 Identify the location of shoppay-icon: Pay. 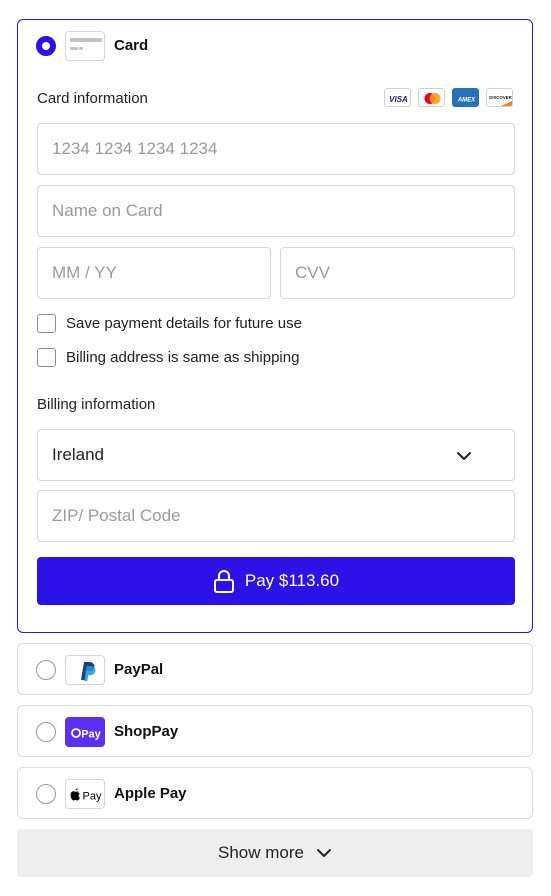
(85, 732).